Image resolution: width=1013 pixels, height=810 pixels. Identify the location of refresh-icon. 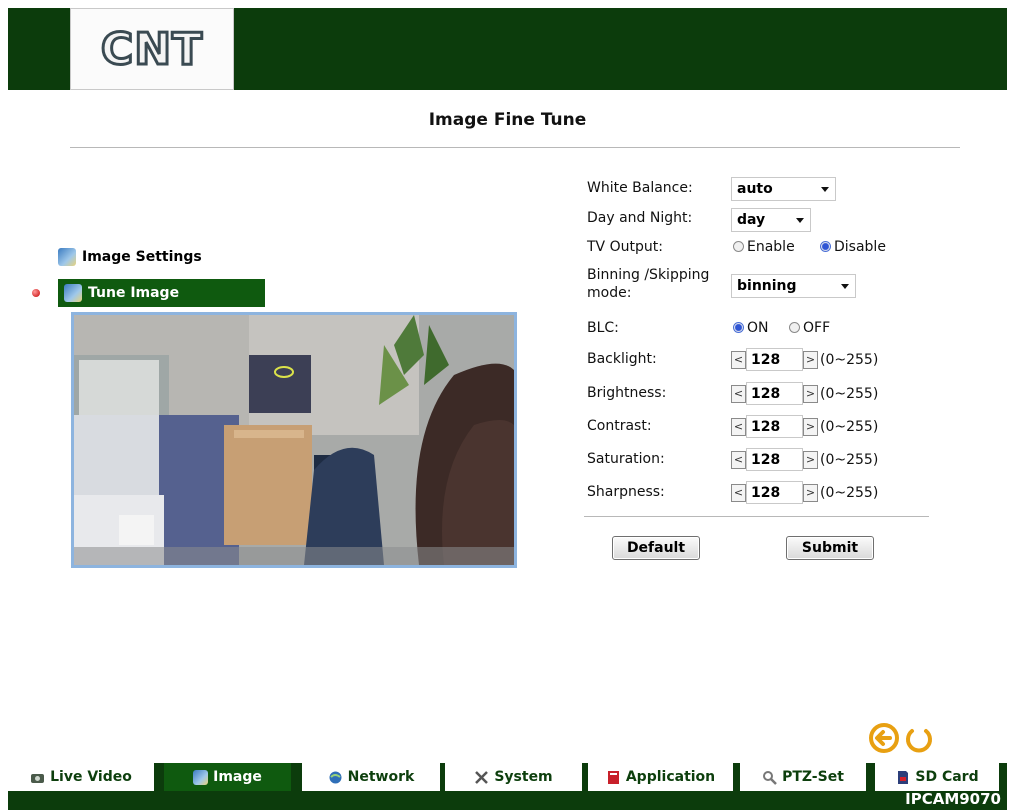
(919, 738).